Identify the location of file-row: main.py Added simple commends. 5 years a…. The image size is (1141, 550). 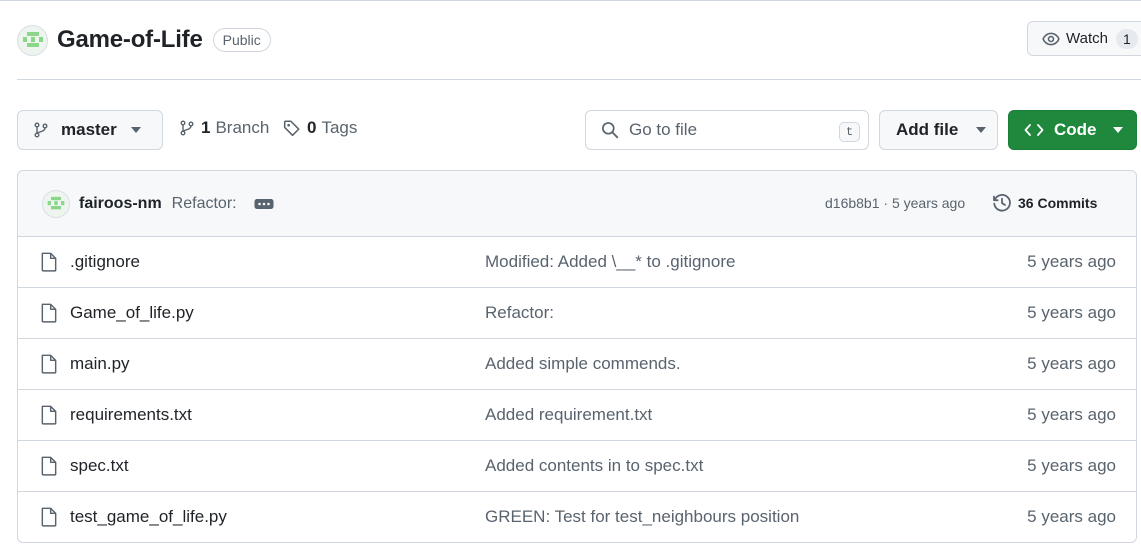
(577, 364).